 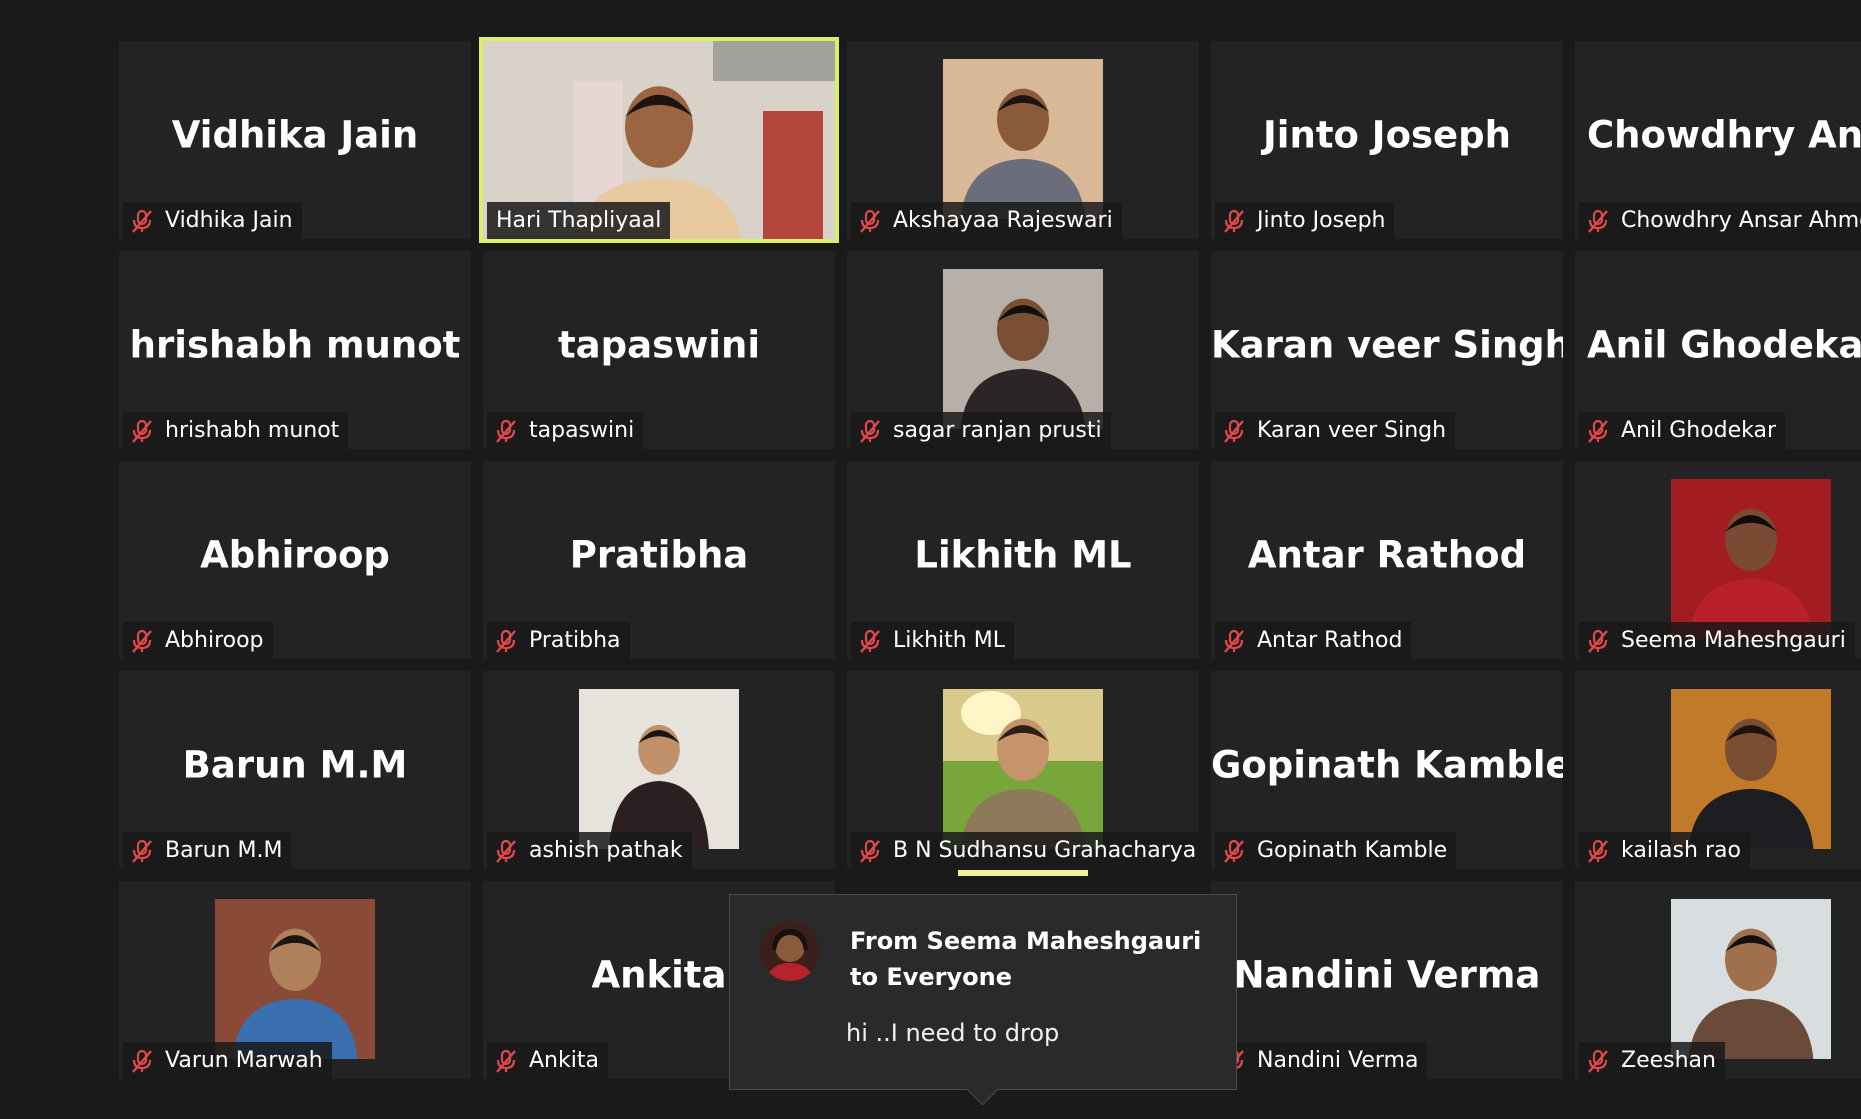 I want to click on participant-name-tag: Pratibha, so click(x=558, y=640).